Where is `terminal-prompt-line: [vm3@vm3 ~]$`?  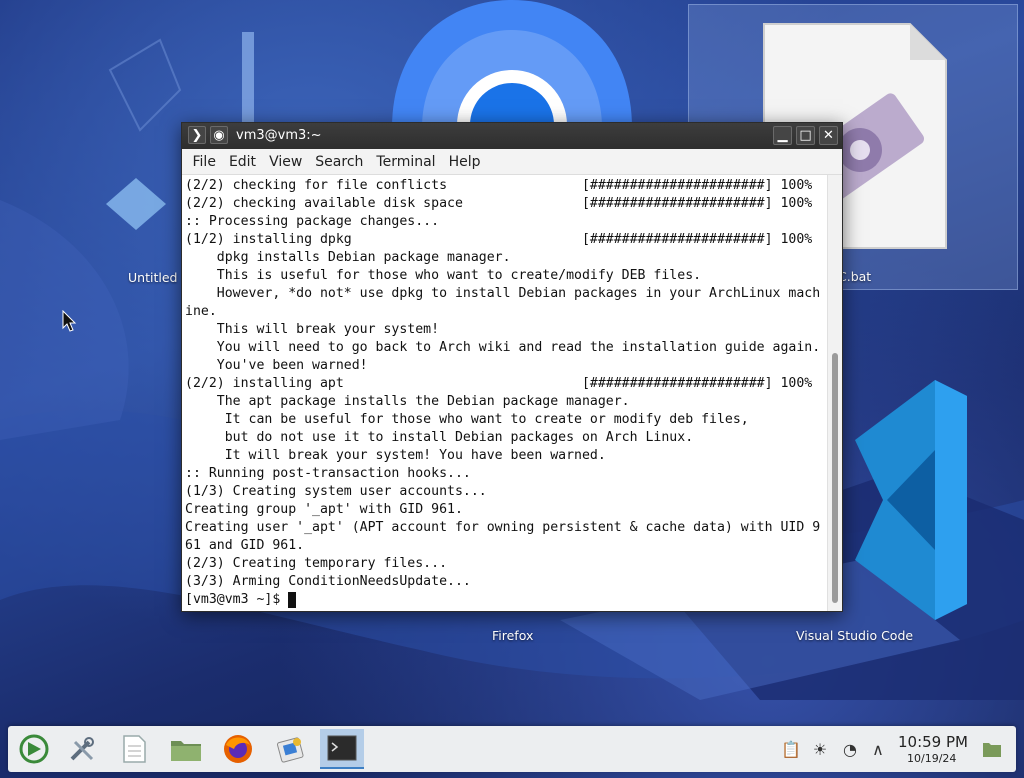 terminal-prompt-line: [vm3@vm3 ~]$ is located at coordinates (506, 600).